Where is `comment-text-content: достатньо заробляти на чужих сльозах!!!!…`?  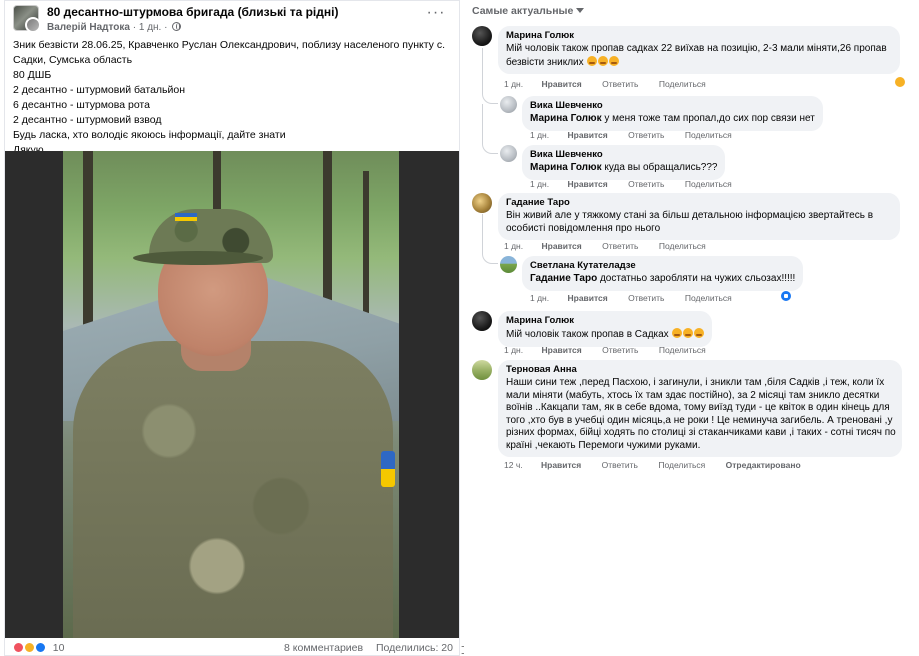
comment-text-content: достатньо заробляти на чужих сльозах!!!!… is located at coordinates (696, 278).